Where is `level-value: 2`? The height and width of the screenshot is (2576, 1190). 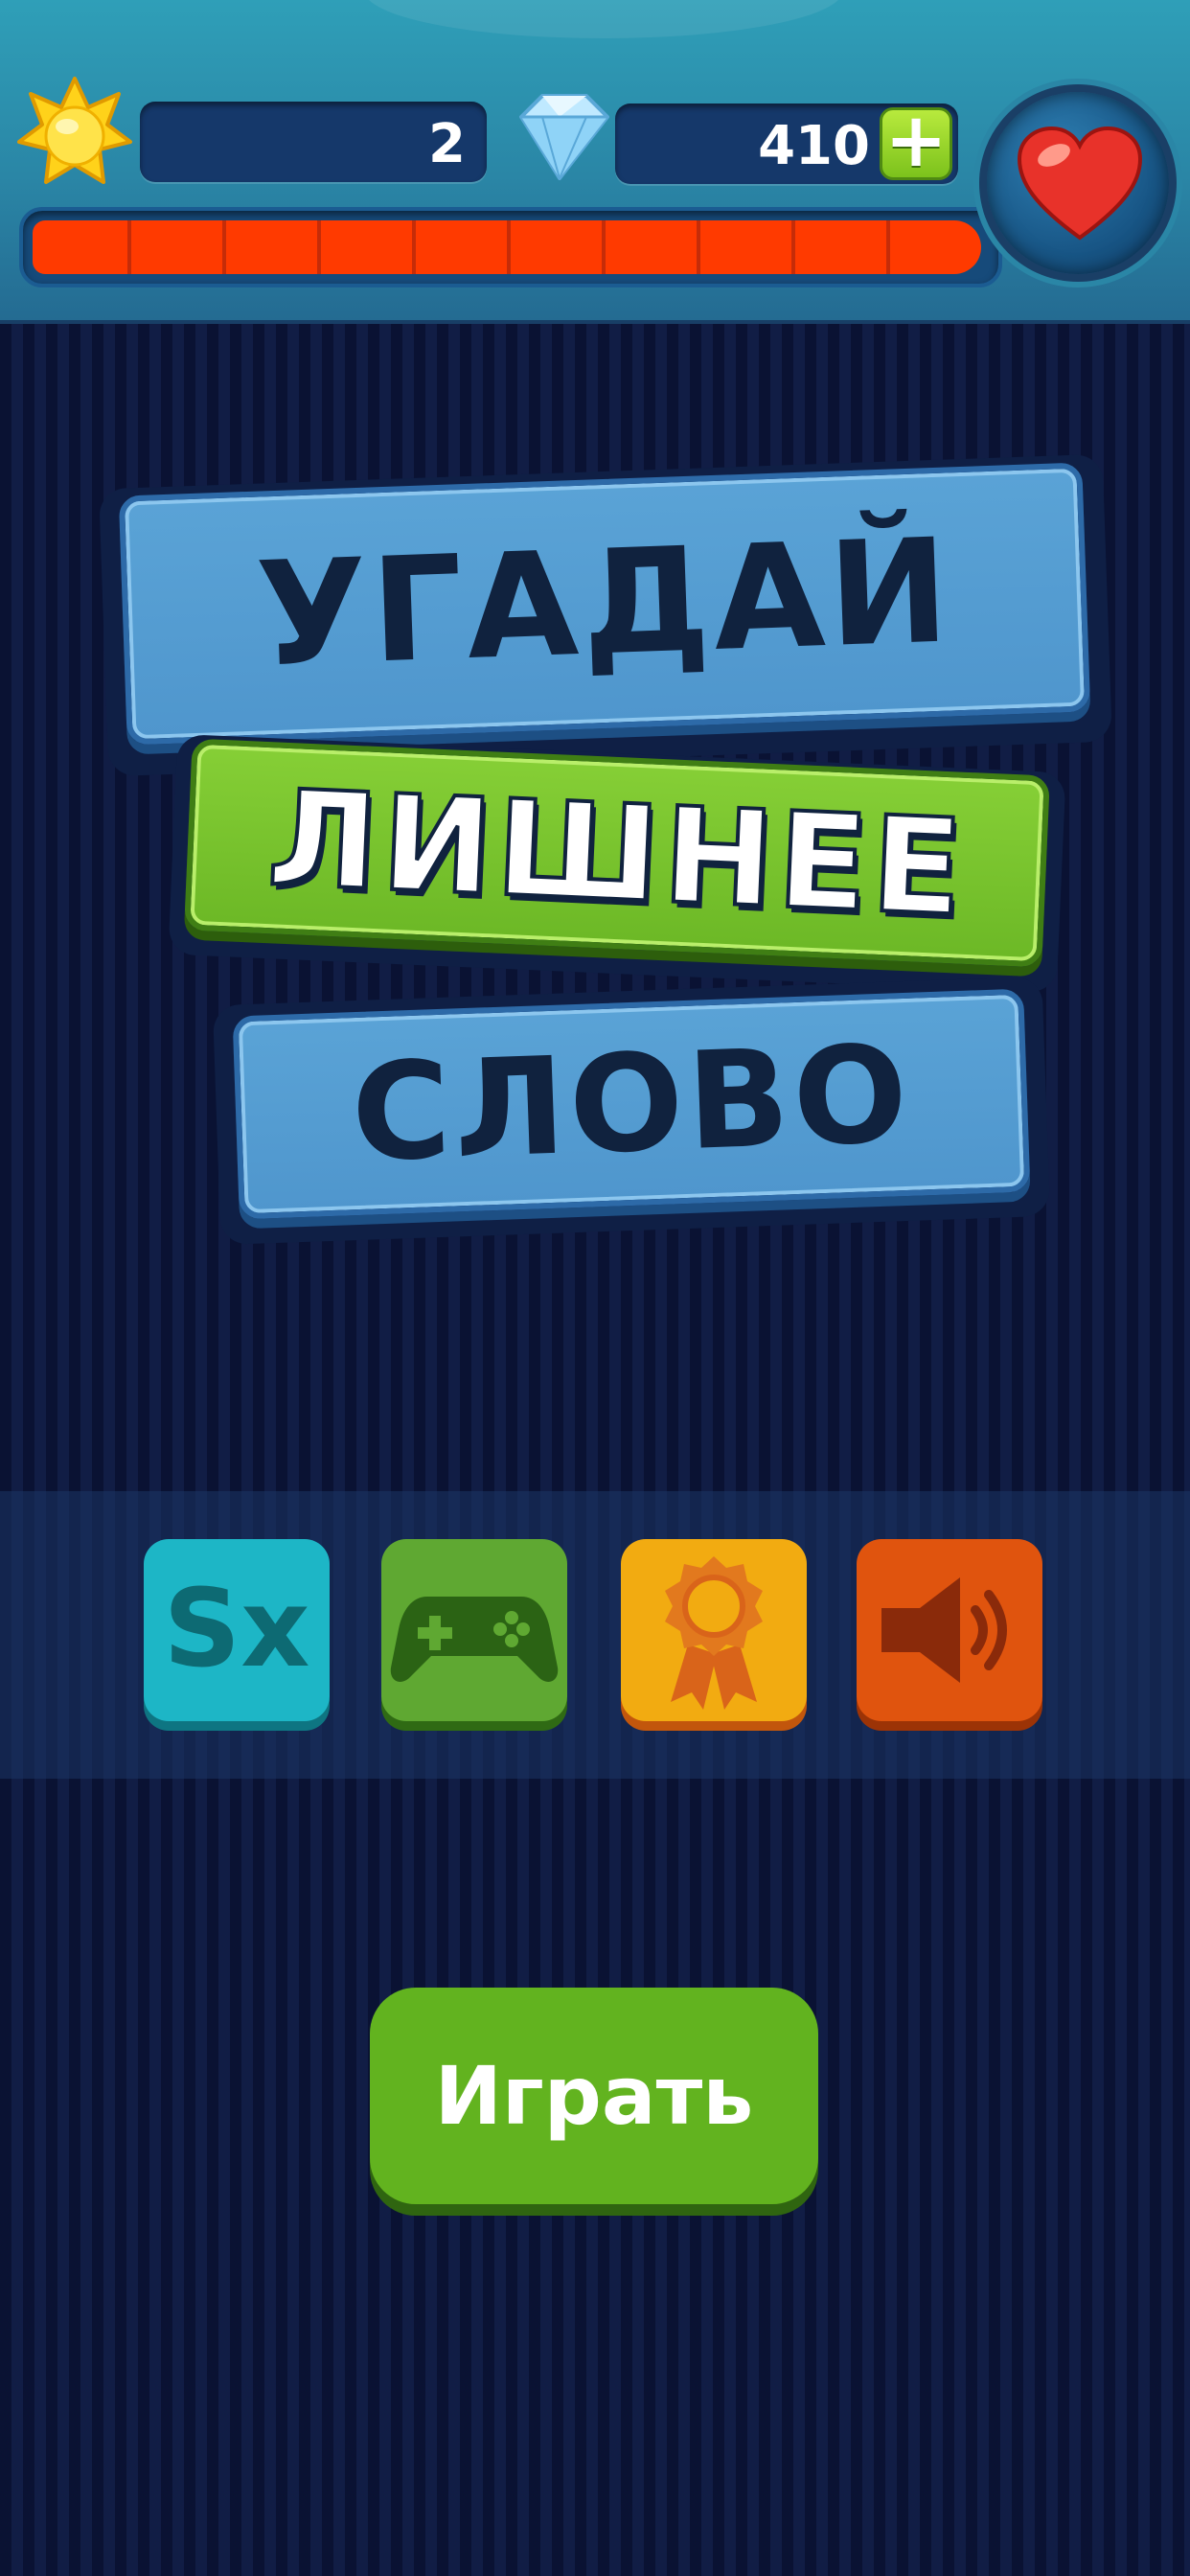
level-value: 2 is located at coordinates (447, 144).